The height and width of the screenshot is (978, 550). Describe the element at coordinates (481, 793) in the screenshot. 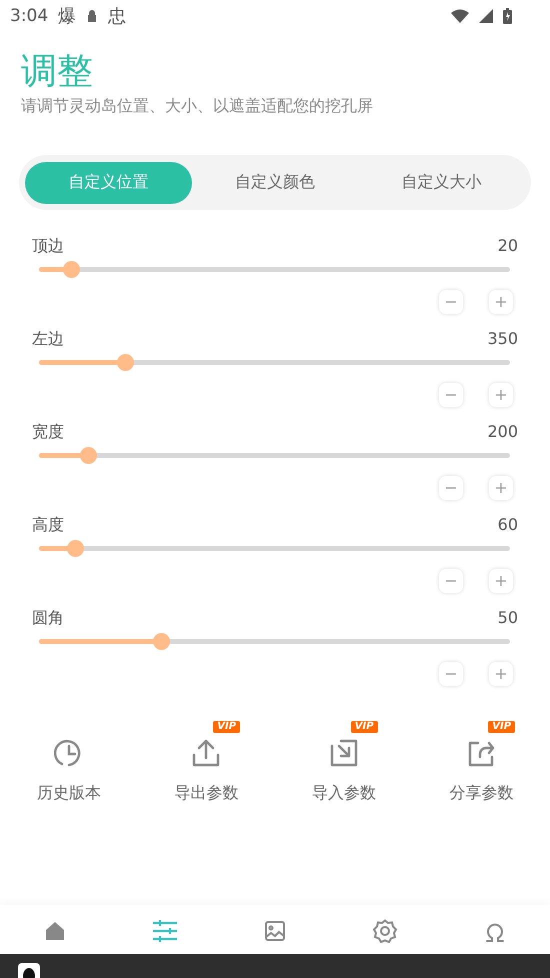

I see `action-label: 分享参数` at that location.